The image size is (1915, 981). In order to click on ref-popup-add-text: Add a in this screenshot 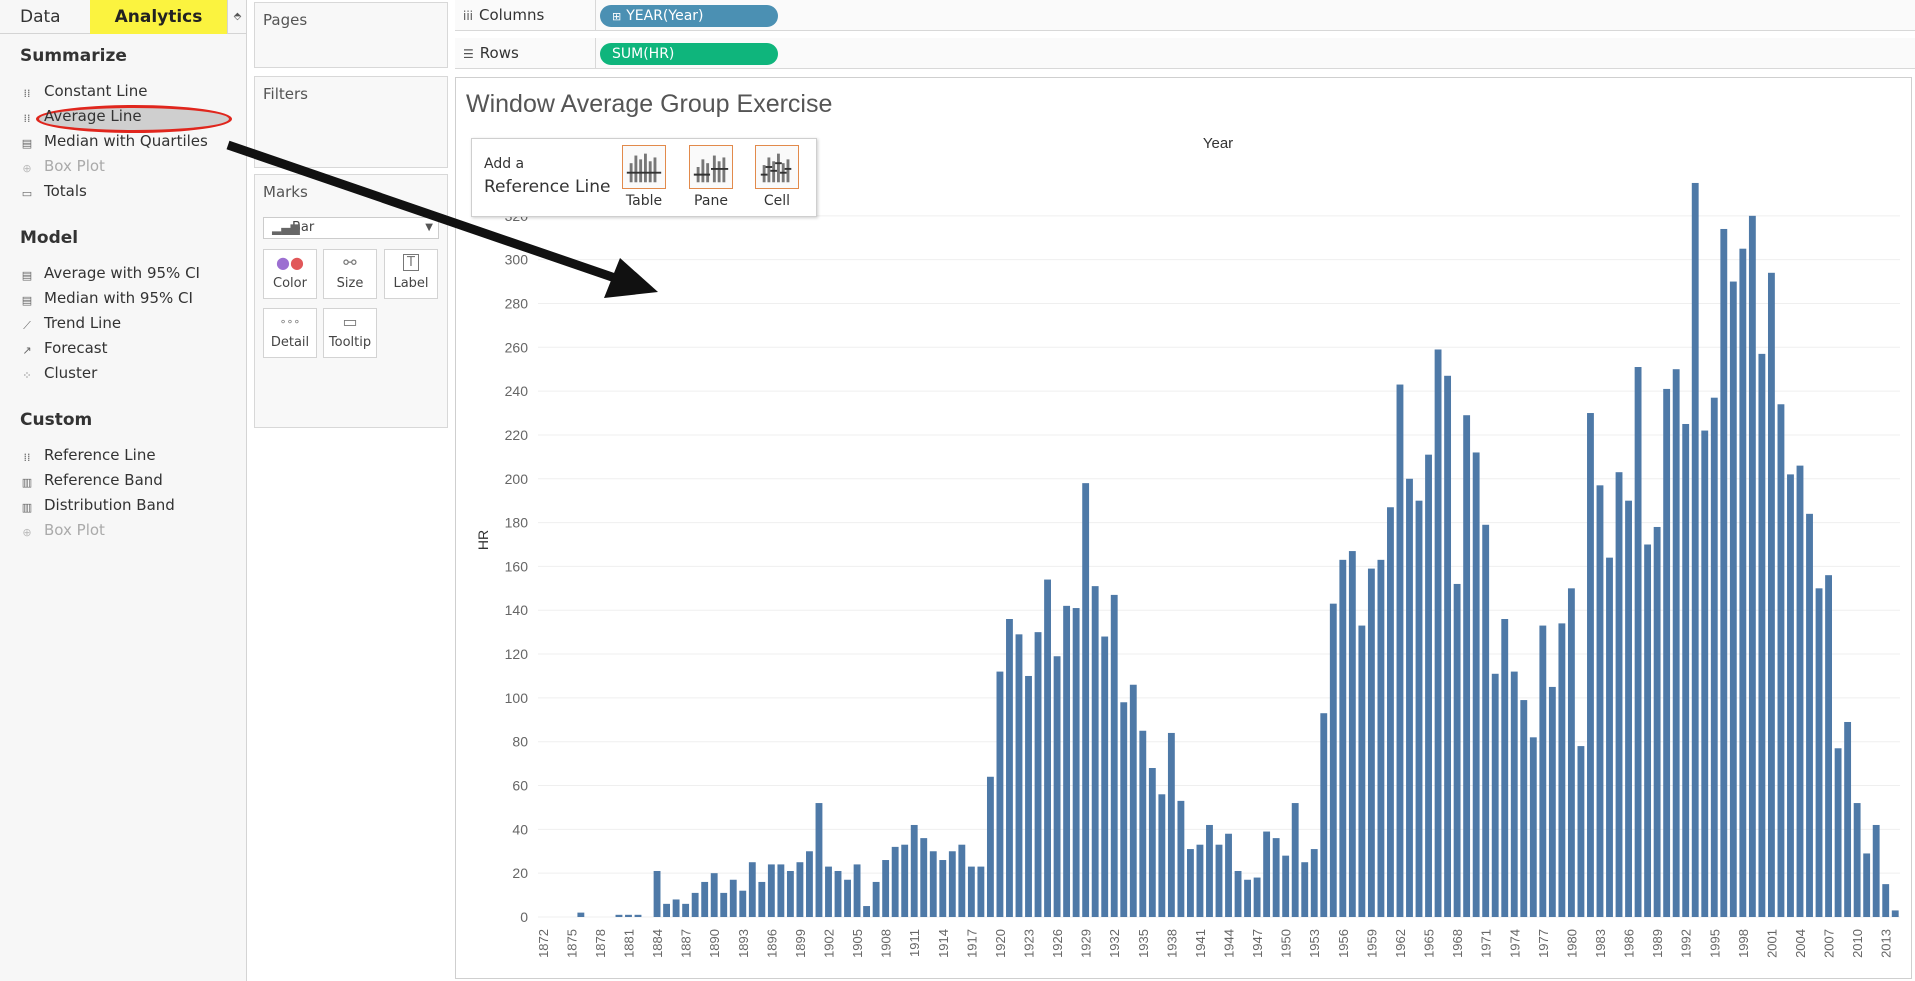, I will do `click(504, 164)`.